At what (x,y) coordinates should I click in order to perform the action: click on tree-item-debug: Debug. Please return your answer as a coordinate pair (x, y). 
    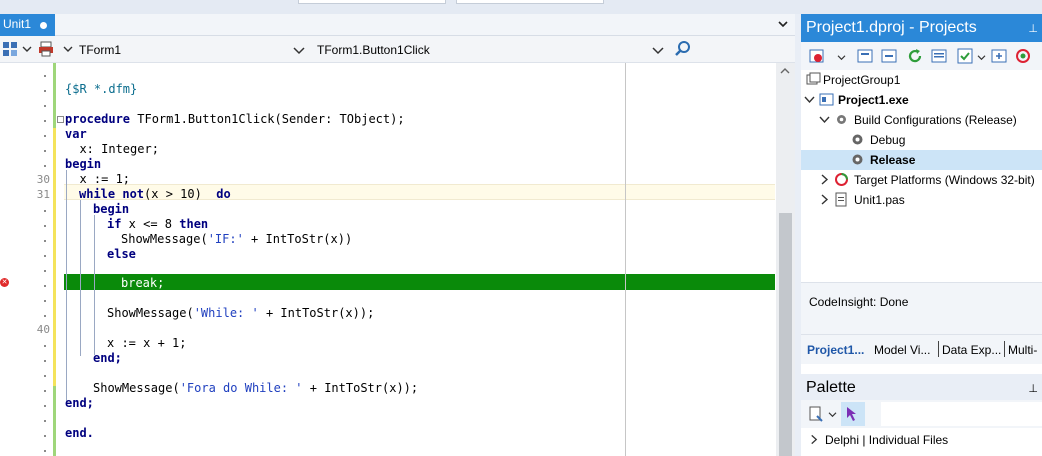
    Looking at the image, I should click on (921, 140).